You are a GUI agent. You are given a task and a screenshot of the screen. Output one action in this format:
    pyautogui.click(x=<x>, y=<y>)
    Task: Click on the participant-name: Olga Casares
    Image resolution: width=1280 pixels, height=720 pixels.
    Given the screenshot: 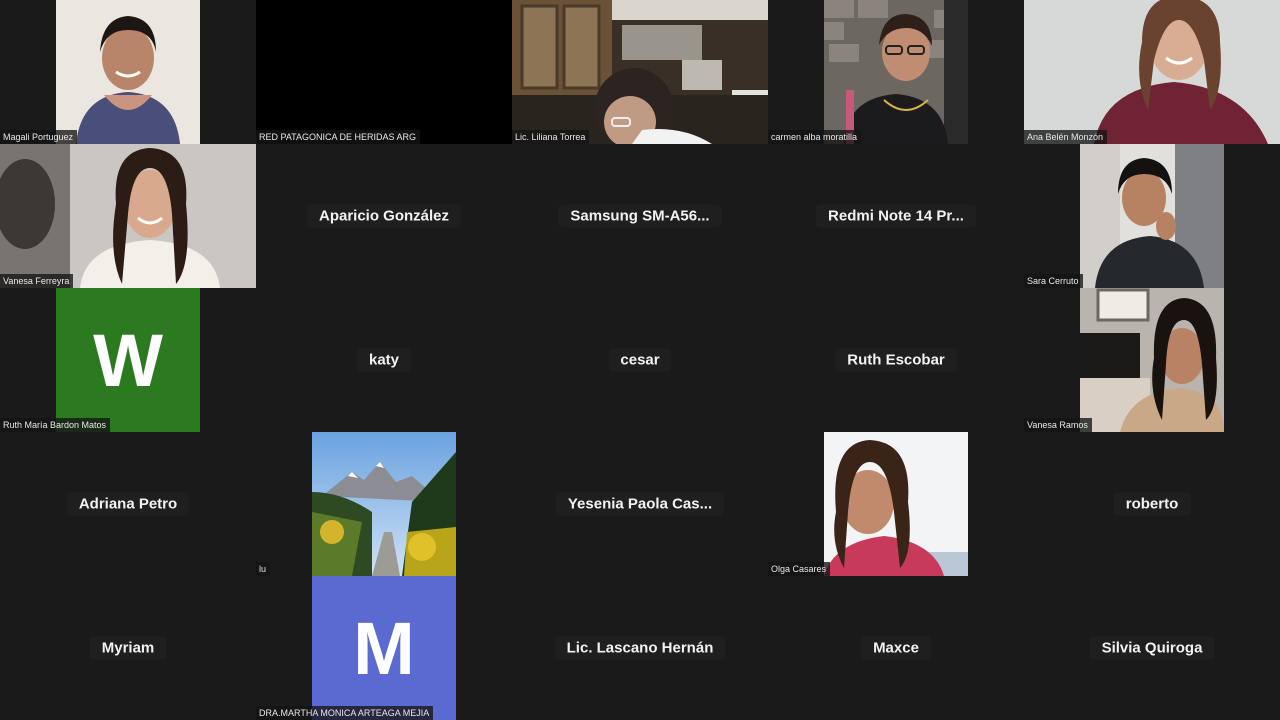 What is the action you would take?
    pyautogui.click(x=799, y=569)
    